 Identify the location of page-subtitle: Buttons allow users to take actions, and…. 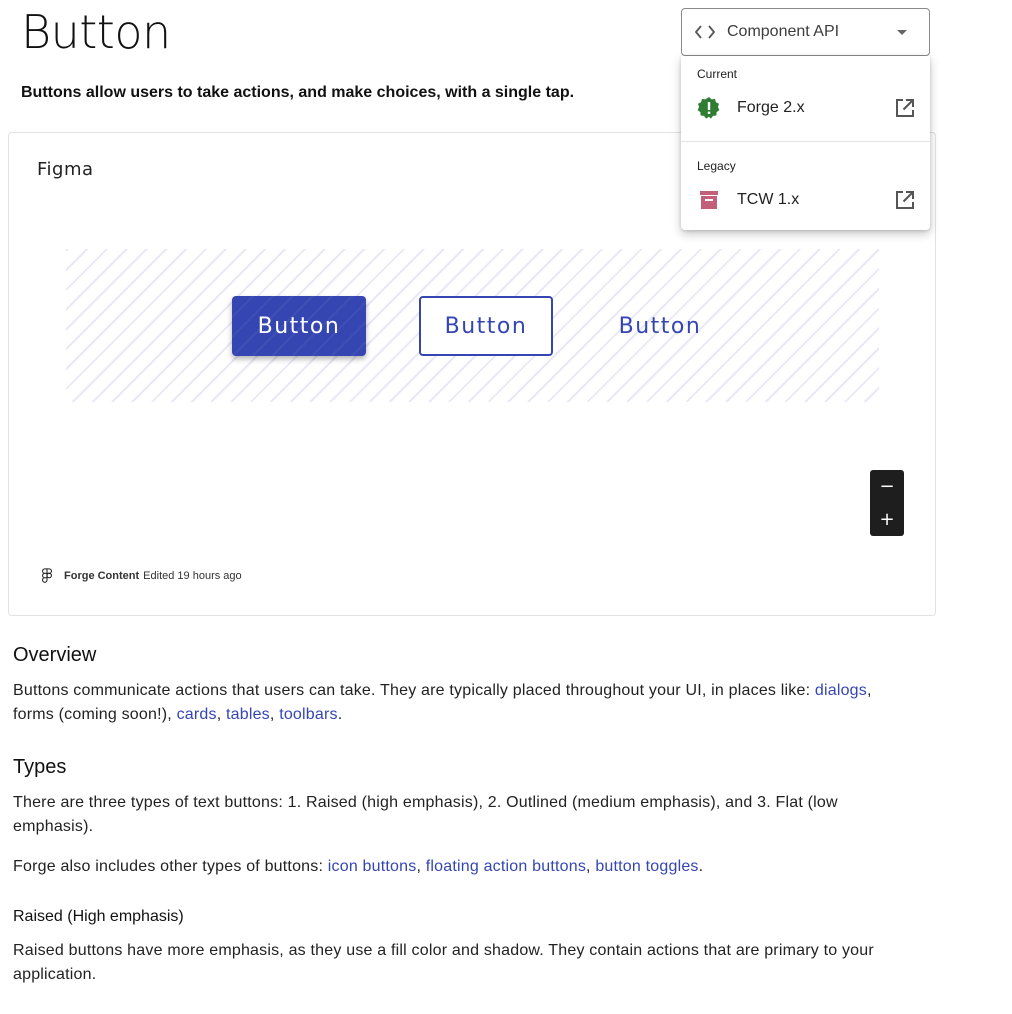
(298, 92).